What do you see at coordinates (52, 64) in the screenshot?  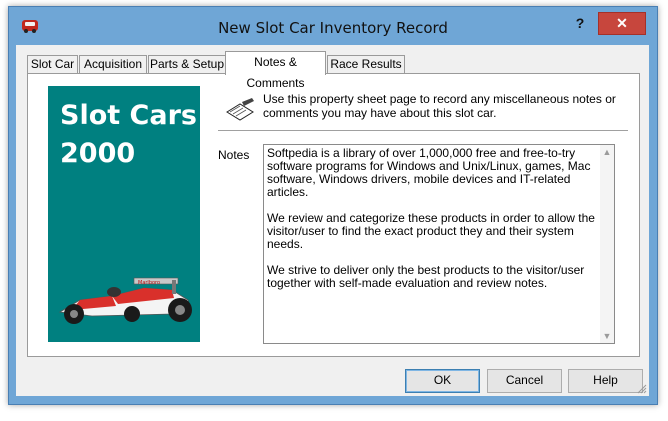 I see `tab-slot-car: Slot Car` at bounding box center [52, 64].